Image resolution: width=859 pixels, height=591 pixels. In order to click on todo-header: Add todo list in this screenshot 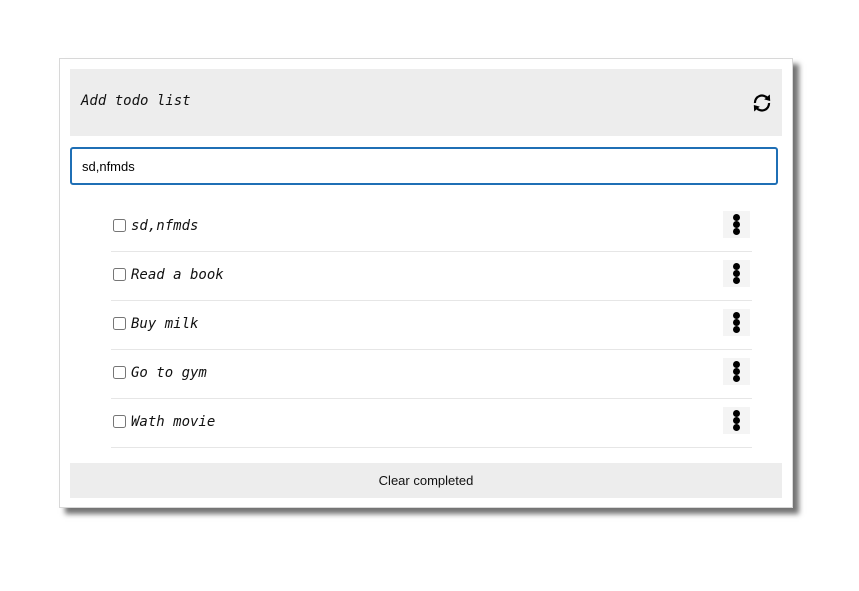, I will do `click(426, 102)`.